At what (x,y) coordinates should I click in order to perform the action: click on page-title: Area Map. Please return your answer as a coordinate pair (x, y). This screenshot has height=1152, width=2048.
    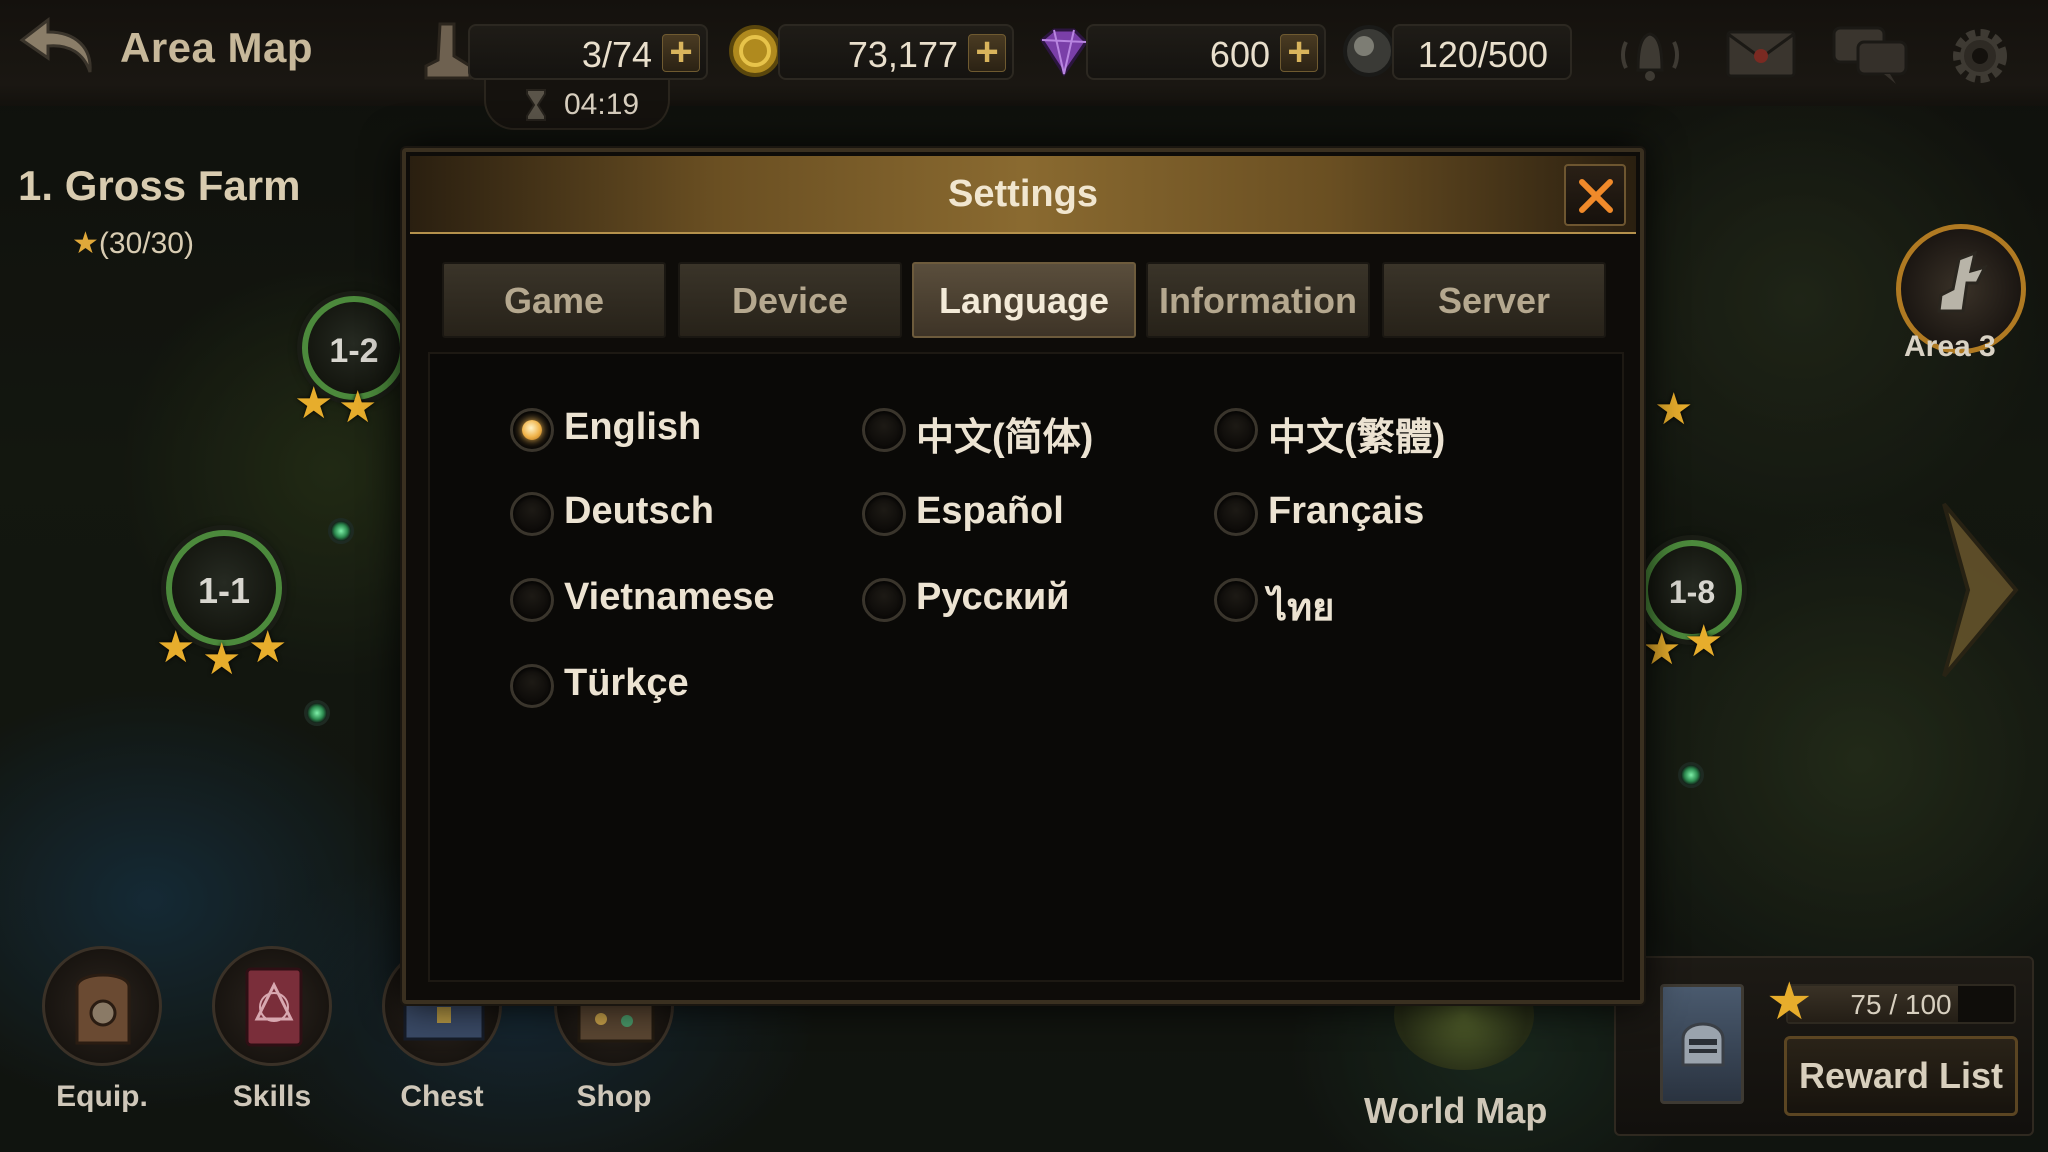
    Looking at the image, I should click on (217, 47).